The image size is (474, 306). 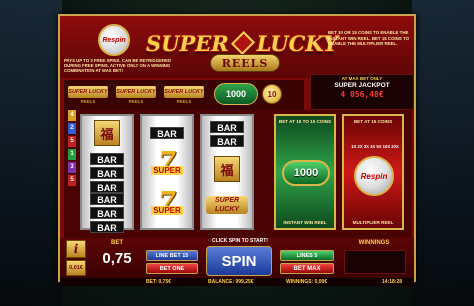 I want to click on logo-reels-label: REELS, so click(x=245, y=63).